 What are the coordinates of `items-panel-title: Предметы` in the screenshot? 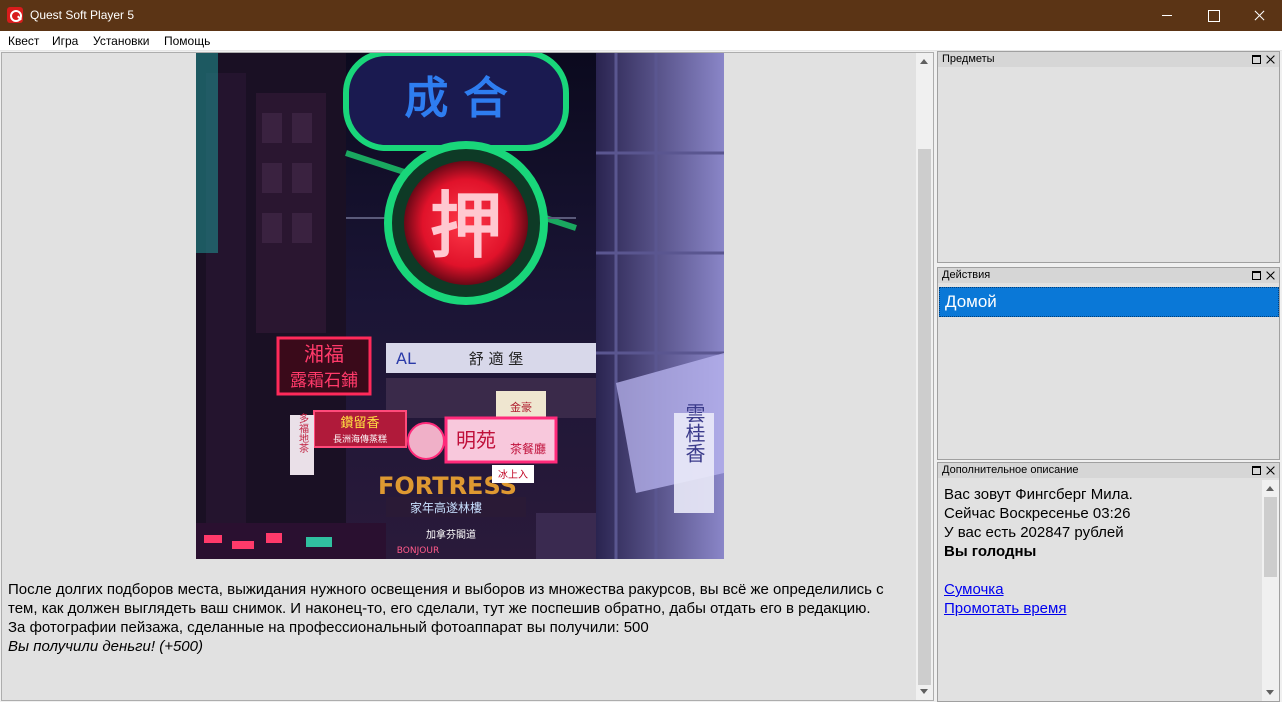 It's located at (968, 59).